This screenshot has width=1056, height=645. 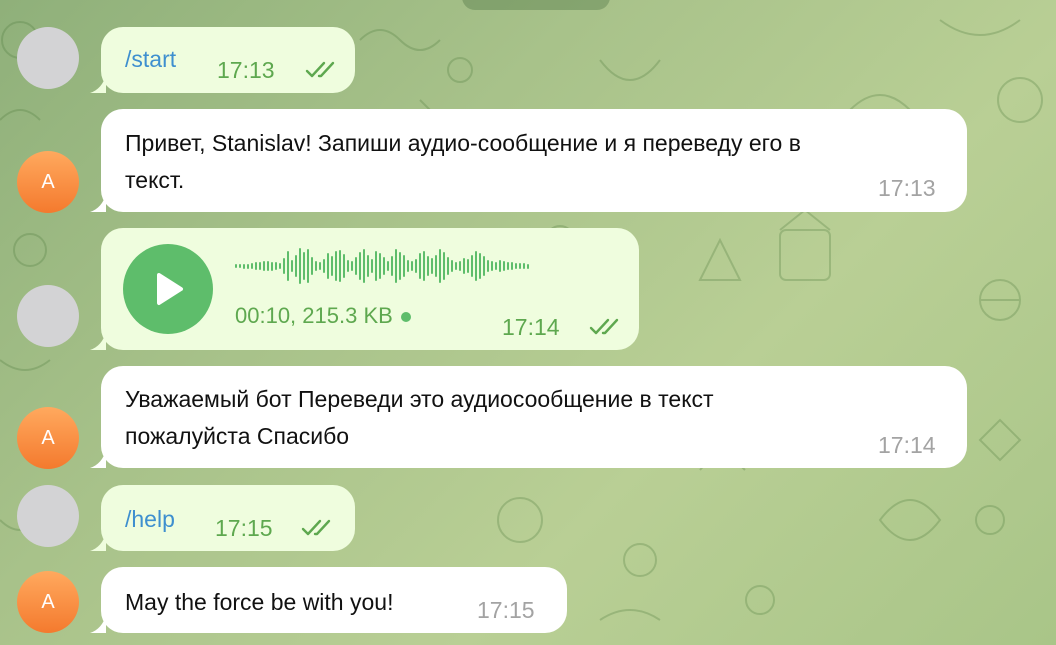 I want to click on voice-duration-size: 00:10, 215.3 KB, so click(x=314, y=315).